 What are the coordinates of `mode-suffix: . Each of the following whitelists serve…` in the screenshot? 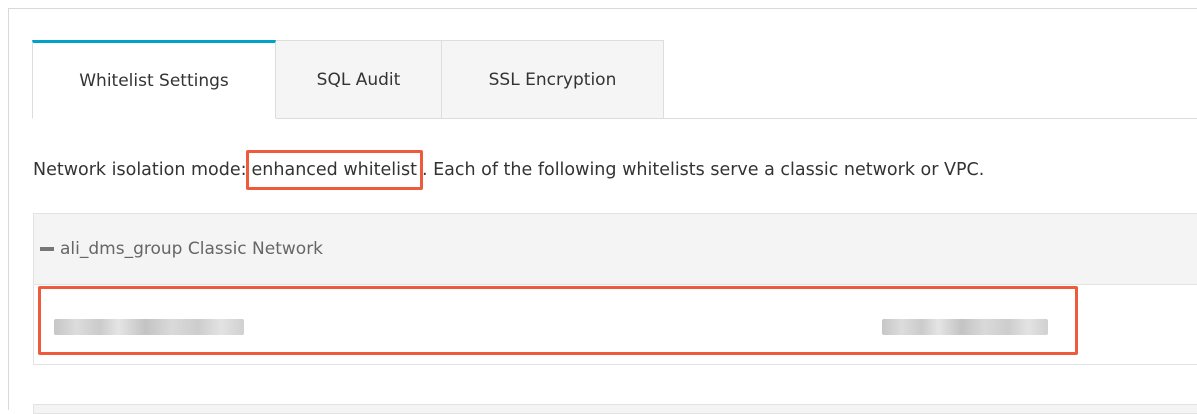 It's located at (703, 170).